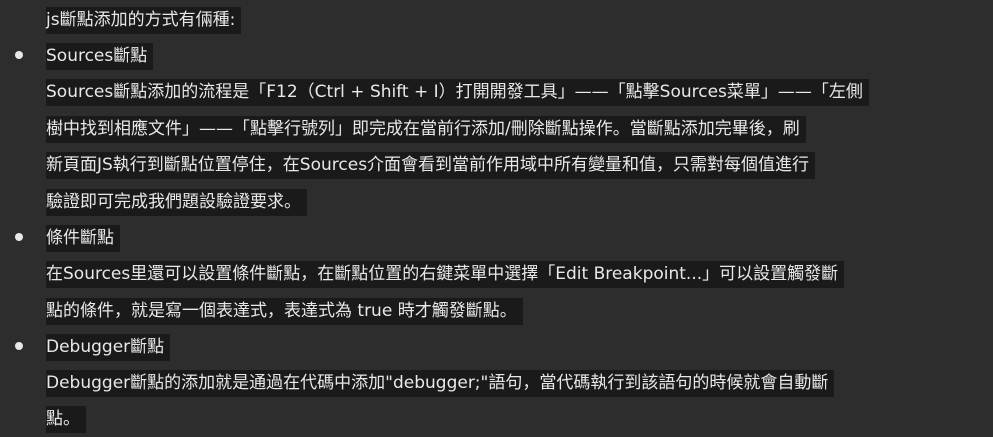  I want to click on section-title-debugger: Debugger斷點, so click(108, 347).